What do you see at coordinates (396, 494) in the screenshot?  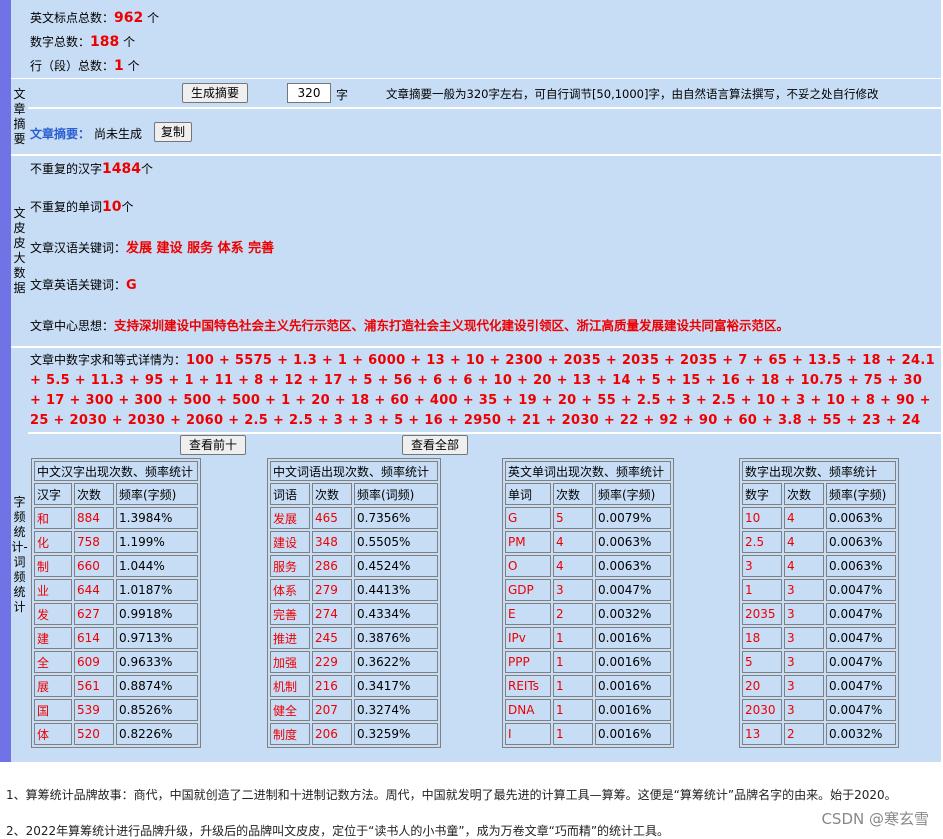 I see `column-header: 频率(词频)` at bounding box center [396, 494].